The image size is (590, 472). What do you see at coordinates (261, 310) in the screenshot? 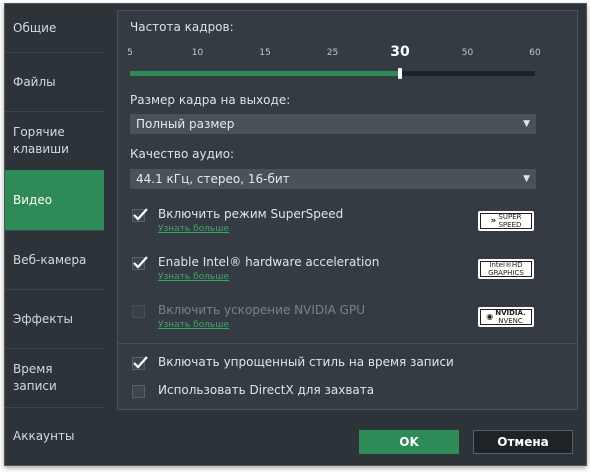
I see `nvidia-label: Включить ускорение NVIDIA GPU` at bounding box center [261, 310].